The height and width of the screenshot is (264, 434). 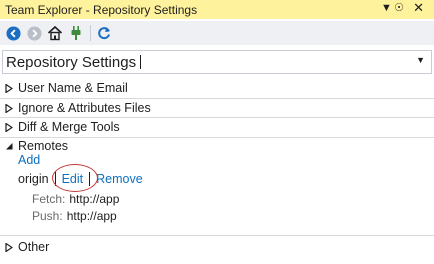 What do you see at coordinates (76, 33) in the screenshot?
I see `connect-icon` at bounding box center [76, 33].